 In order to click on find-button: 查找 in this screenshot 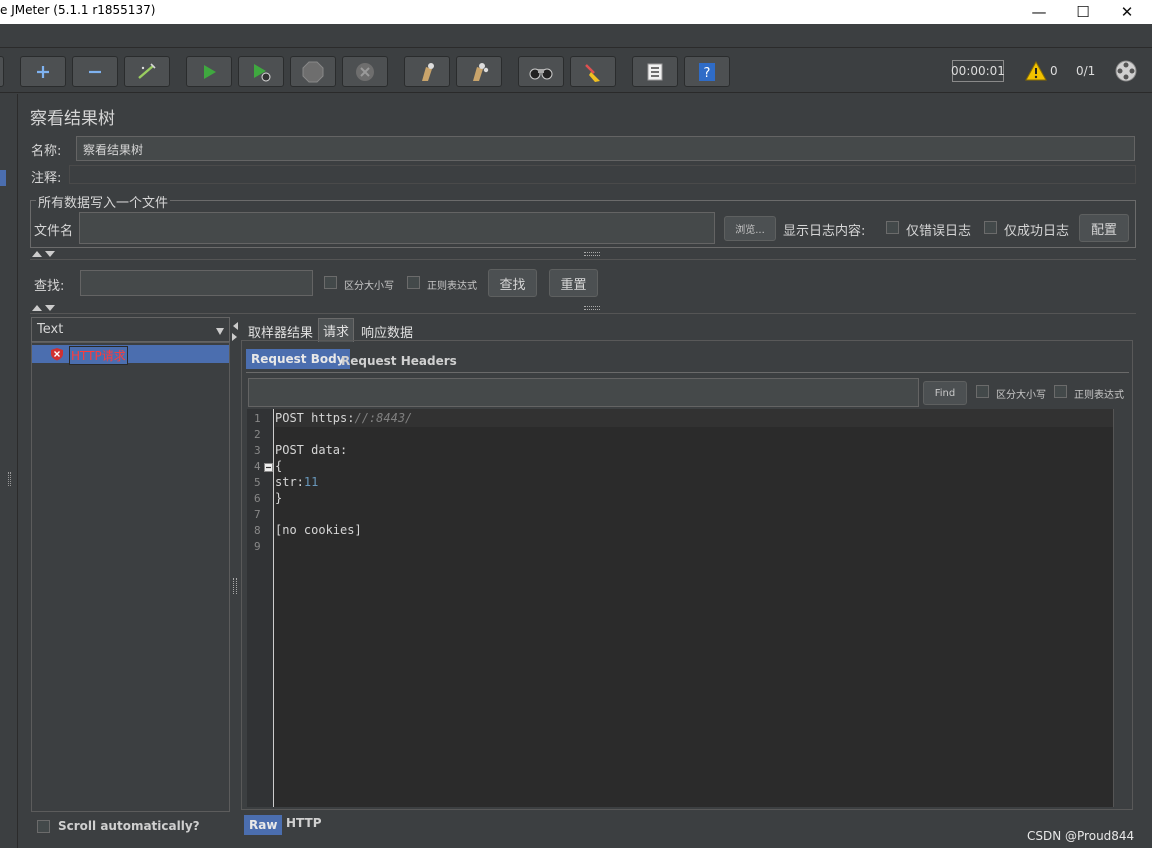, I will do `click(512, 283)`.